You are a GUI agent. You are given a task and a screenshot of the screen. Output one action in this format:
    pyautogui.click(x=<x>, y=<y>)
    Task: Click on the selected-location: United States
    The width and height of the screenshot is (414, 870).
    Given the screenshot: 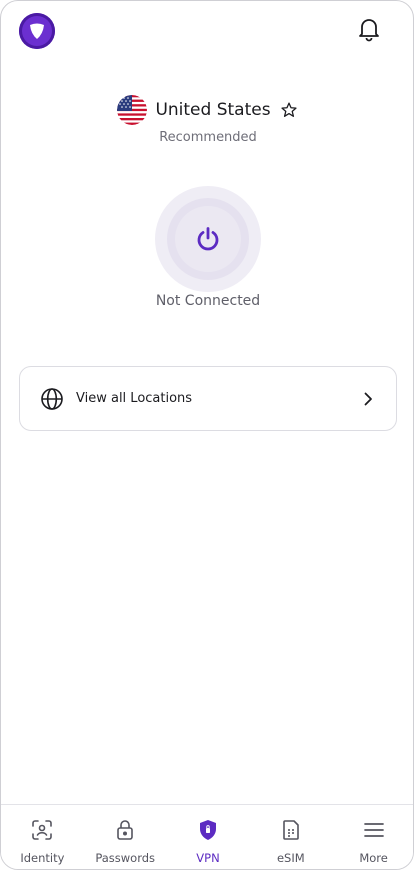 What is the action you would take?
    pyautogui.click(x=207, y=110)
    